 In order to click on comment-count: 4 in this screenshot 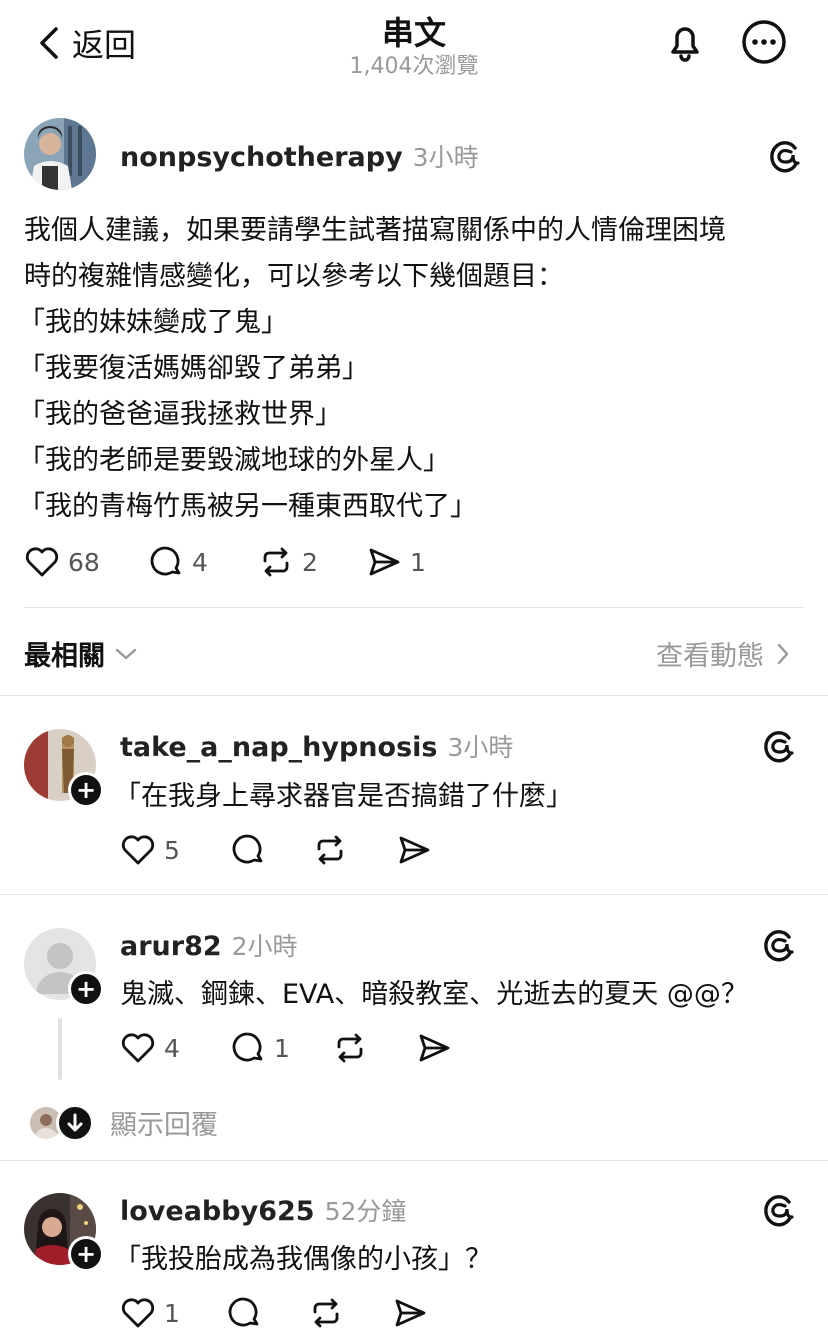, I will do `click(200, 562)`.